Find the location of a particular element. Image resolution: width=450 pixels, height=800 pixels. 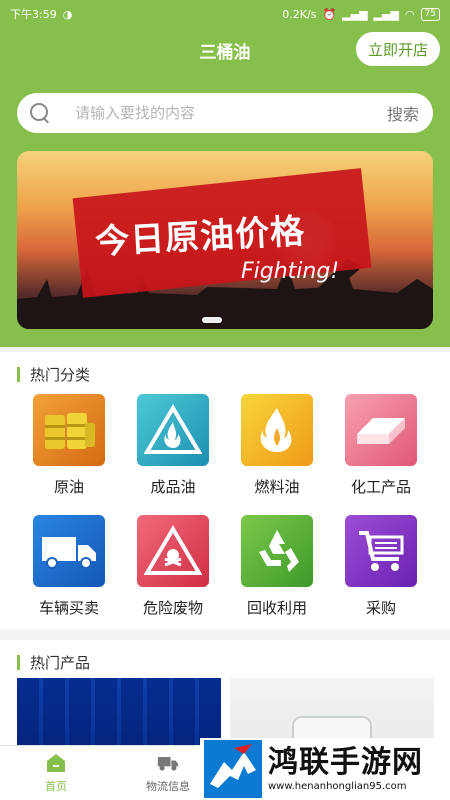

watermark-logo is located at coordinates (233, 769).